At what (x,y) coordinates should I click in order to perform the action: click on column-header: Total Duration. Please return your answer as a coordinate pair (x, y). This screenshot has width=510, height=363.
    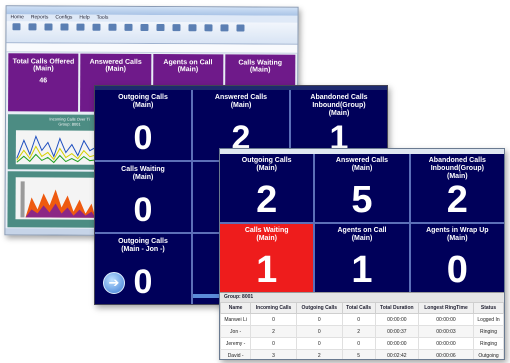
    Looking at the image, I should click on (396, 308).